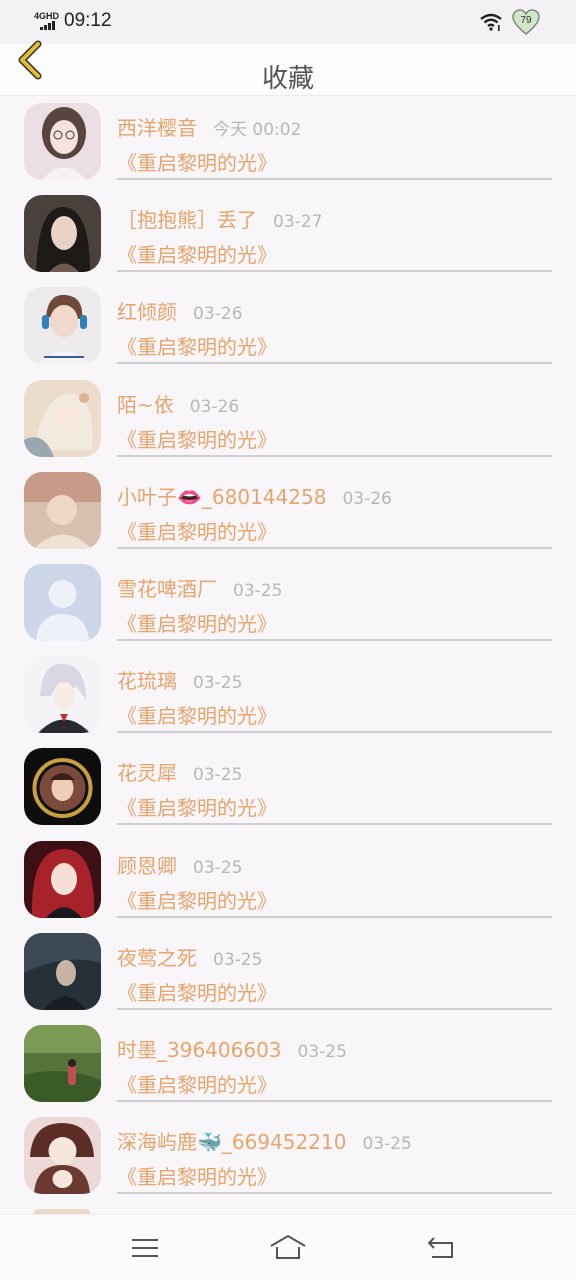  Describe the element at coordinates (288, 142) in the screenshot. I see `list-item: 西洋樱音 今天 00:02 《重启黎明的光》` at that location.